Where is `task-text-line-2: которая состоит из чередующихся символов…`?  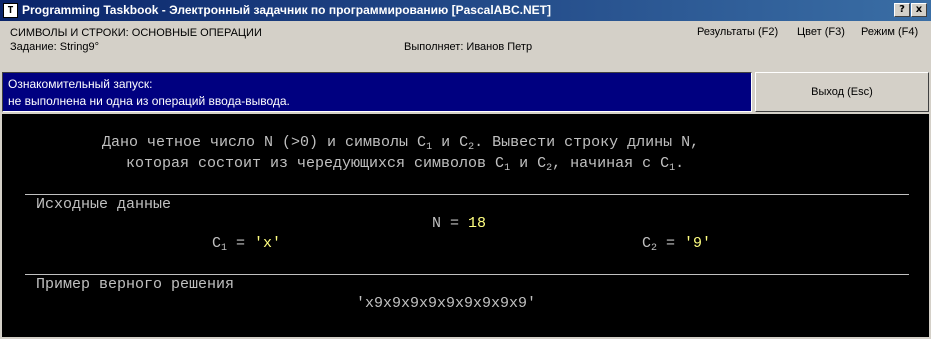
task-text-line-2: которая состоит из чередующихся символов… is located at coordinates (405, 164).